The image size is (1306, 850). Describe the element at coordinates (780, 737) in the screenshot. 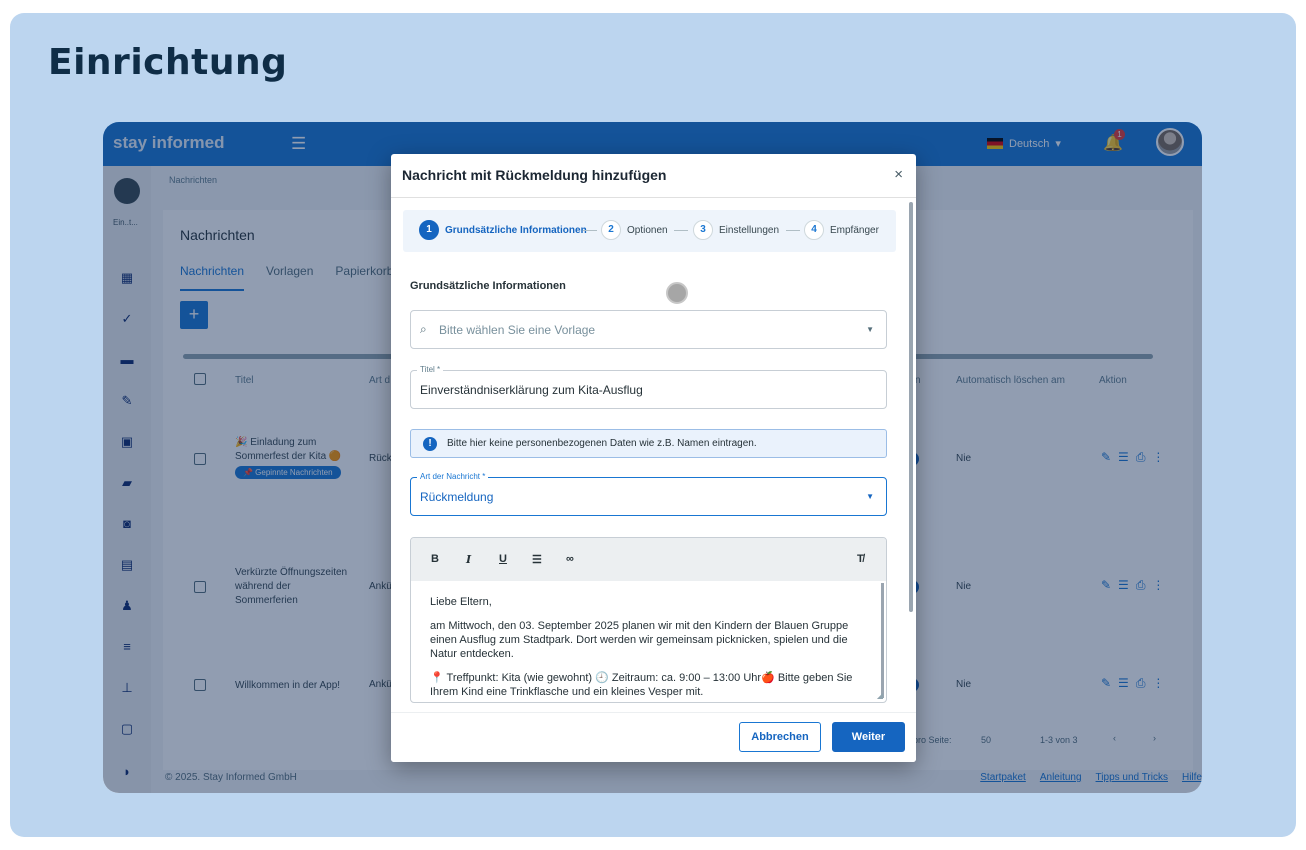

I see `cancel-button: Abbrechen` at that location.